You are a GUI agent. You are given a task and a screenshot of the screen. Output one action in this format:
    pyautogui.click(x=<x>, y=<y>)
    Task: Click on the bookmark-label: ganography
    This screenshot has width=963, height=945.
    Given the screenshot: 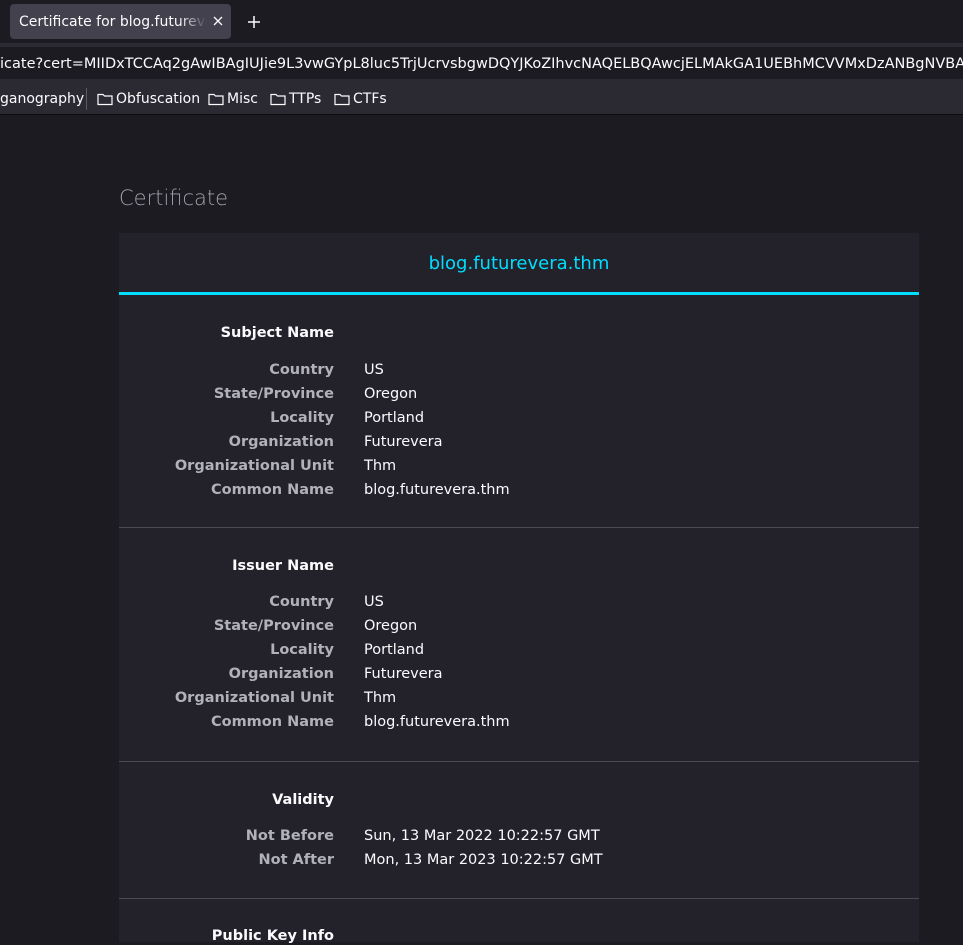 What is the action you would take?
    pyautogui.click(x=42, y=99)
    